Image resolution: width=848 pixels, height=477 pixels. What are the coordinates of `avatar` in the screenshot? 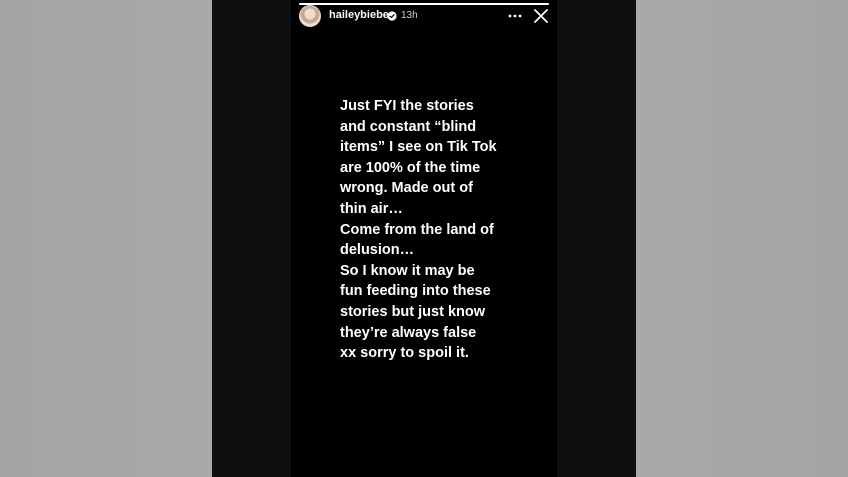 It's located at (310, 16).